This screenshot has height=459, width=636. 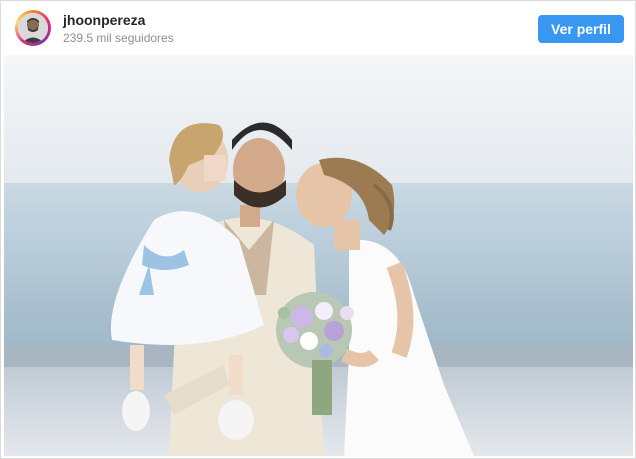 I want to click on view-profile-button: Ver perfil, so click(x=581, y=29).